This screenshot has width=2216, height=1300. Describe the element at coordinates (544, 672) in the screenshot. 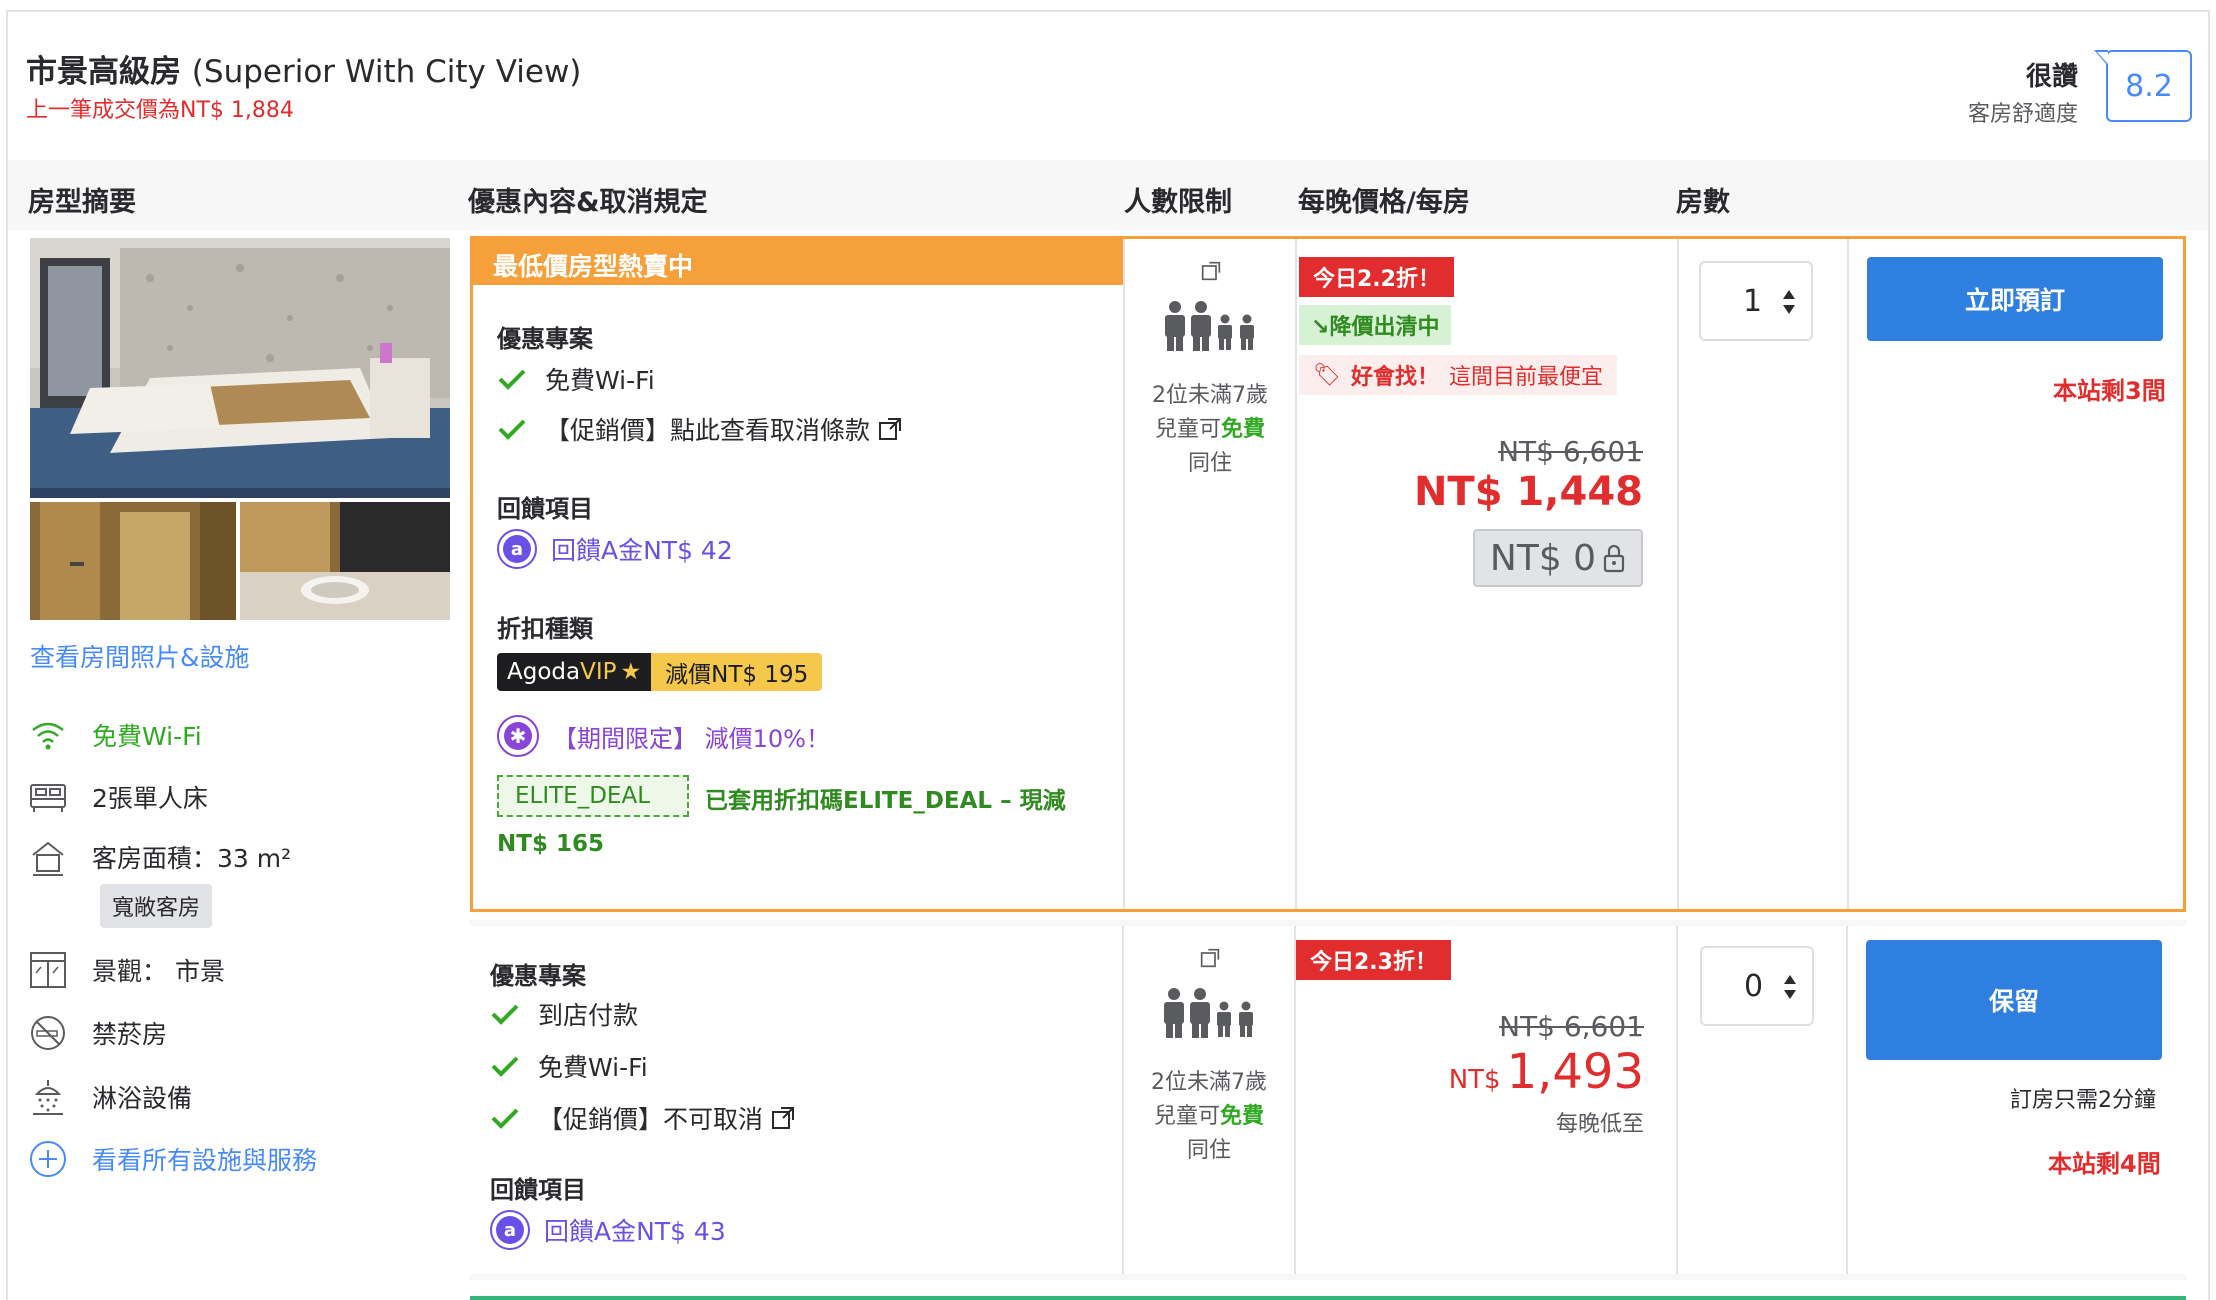

I see `vip-brand: Agoda` at that location.